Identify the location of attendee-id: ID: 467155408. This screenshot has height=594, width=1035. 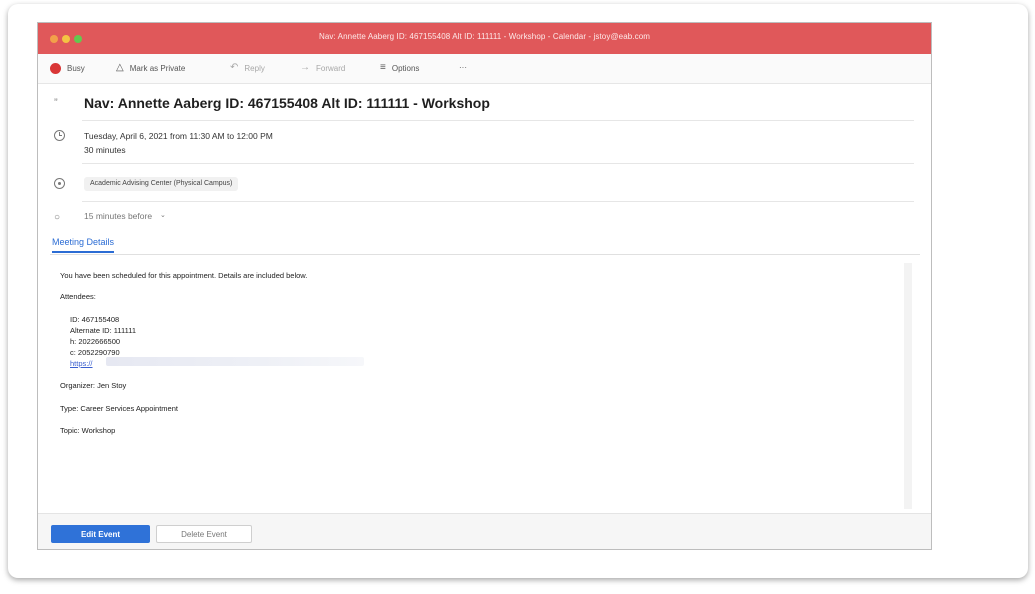
(95, 319).